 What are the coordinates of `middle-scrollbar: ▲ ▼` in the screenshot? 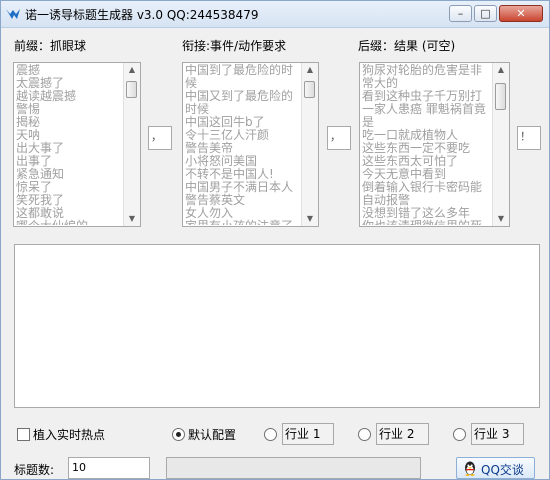 It's located at (309, 144).